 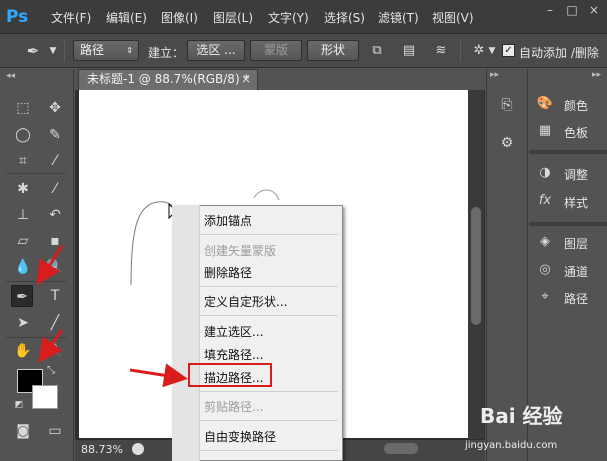 I want to click on move-tool-icon: ✥, so click(x=55, y=108).